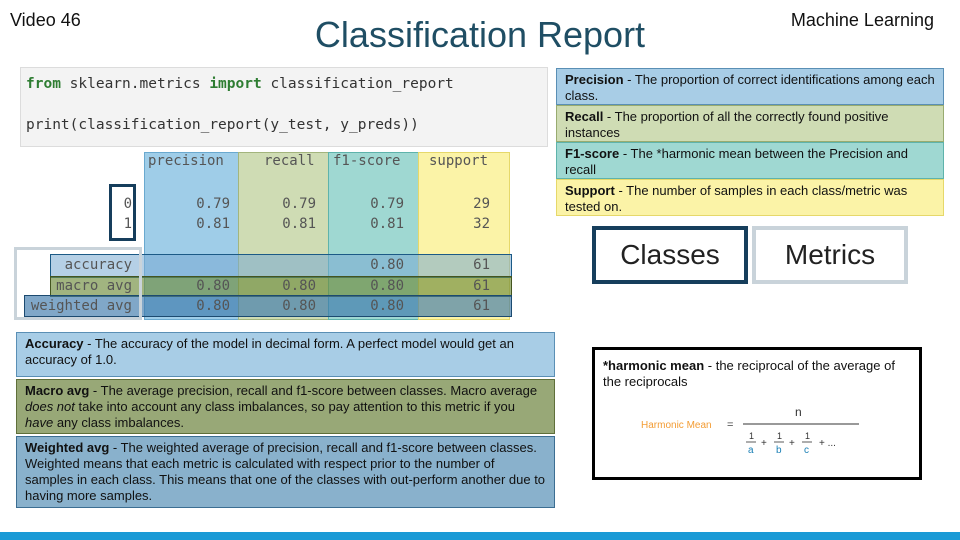 This screenshot has height=540, width=960. Describe the element at coordinates (127, 224) in the screenshot. I see `class-label-1: 1` at that location.